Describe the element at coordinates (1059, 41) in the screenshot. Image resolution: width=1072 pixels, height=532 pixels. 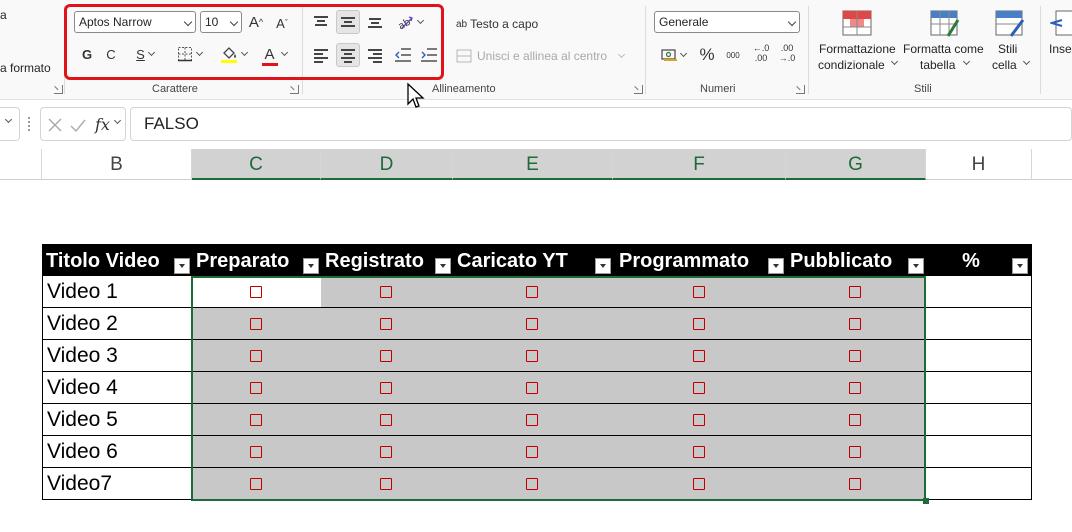
I see `insert-cells-button: Inser` at that location.